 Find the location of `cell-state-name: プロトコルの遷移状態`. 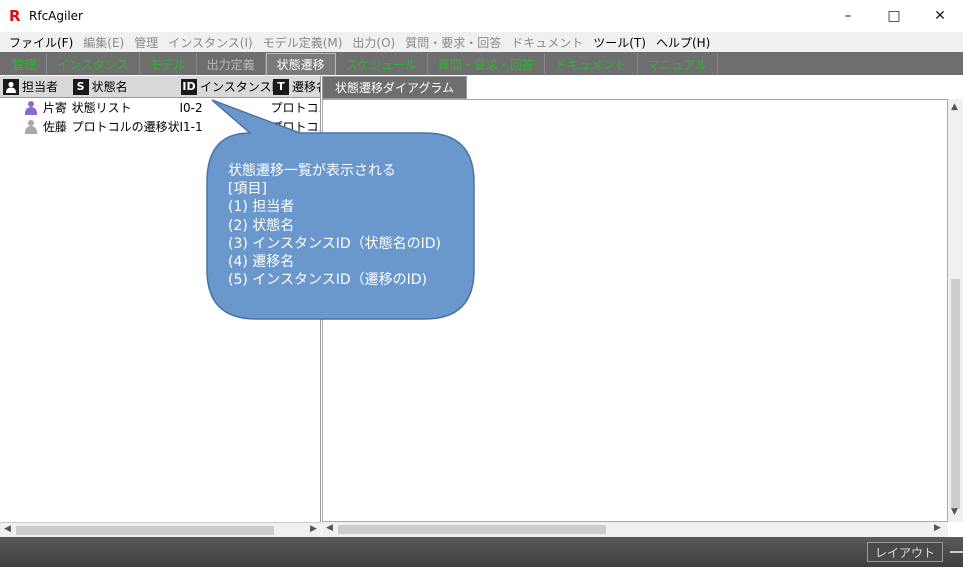

cell-state-name: プロトコルの遷移状態 is located at coordinates (125, 127).